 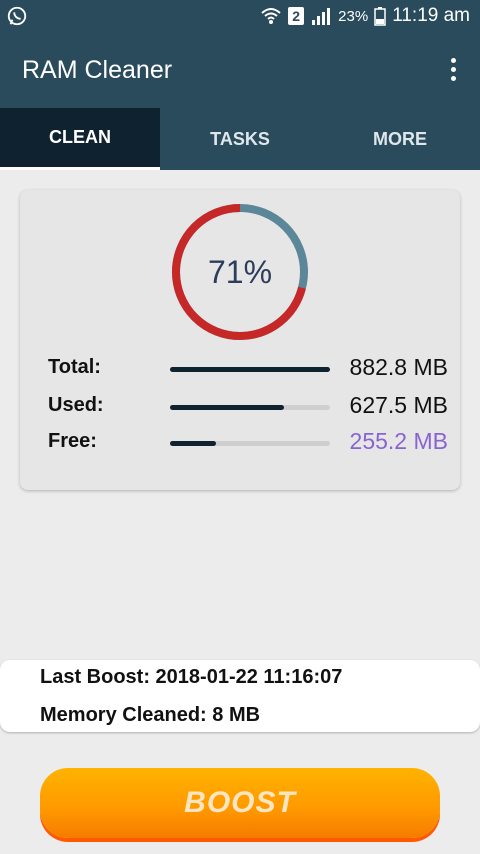 What do you see at coordinates (74, 367) in the screenshot?
I see `total-label: Total:` at bounding box center [74, 367].